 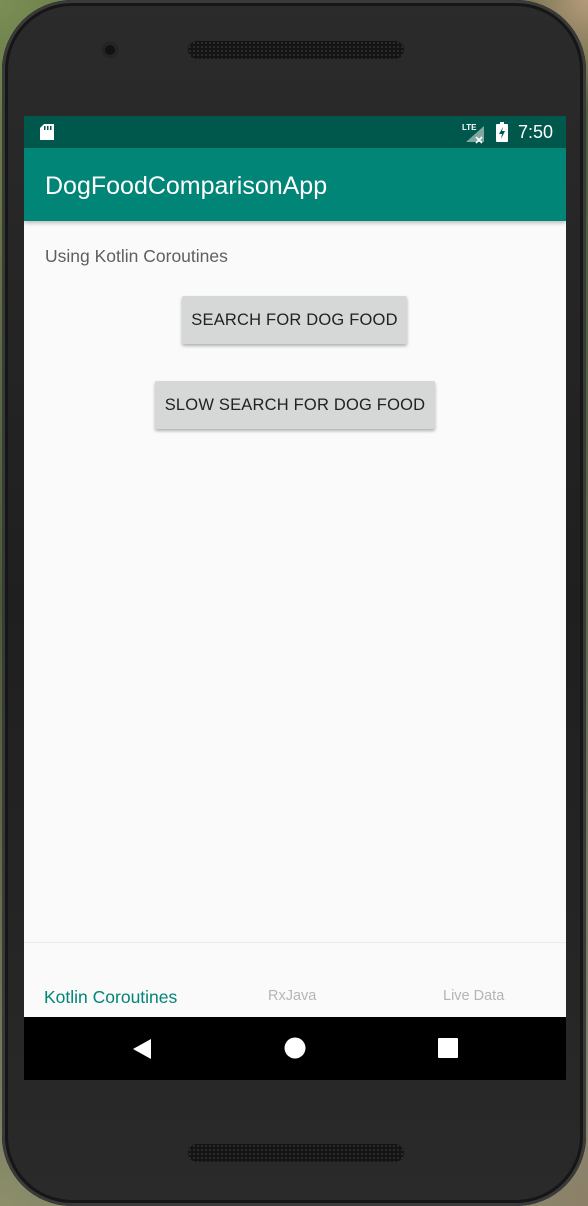 I want to click on nav-tab-kotlin-coroutines: Kotlin Coroutines, so click(x=110, y=997).